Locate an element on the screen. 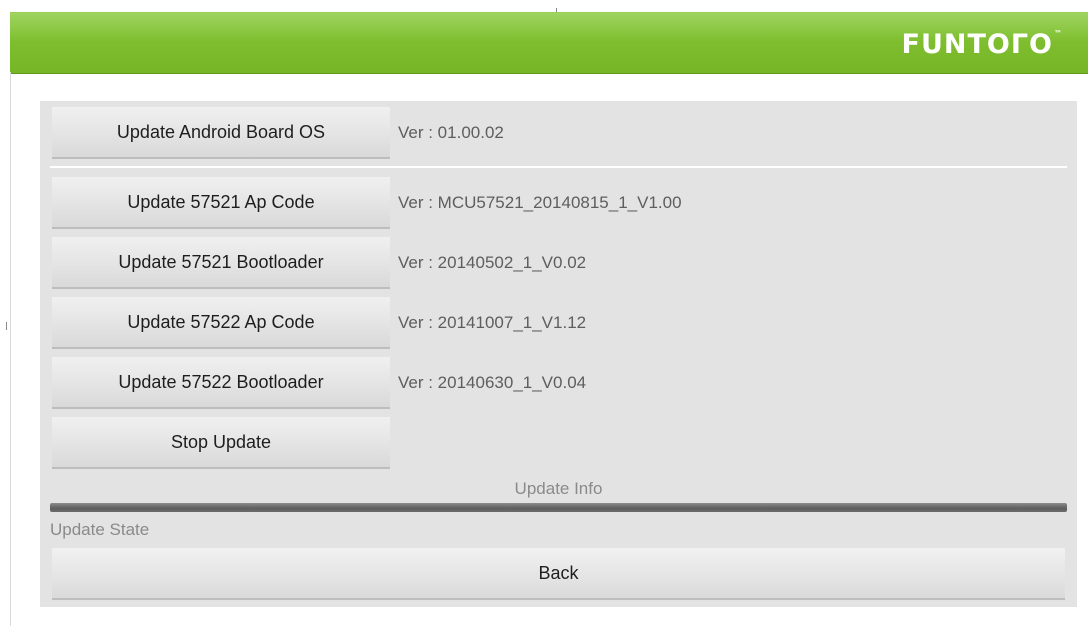 The width and height of the screenshot is (1088, 626). top-bar: FUNTOΓO™ is located at coordinates (549, 42).